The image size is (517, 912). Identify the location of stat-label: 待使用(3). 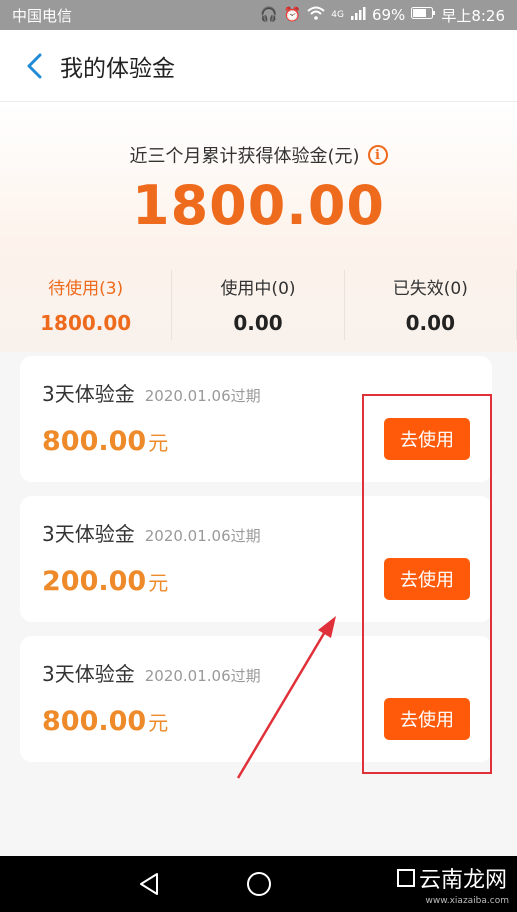
(86, 289).